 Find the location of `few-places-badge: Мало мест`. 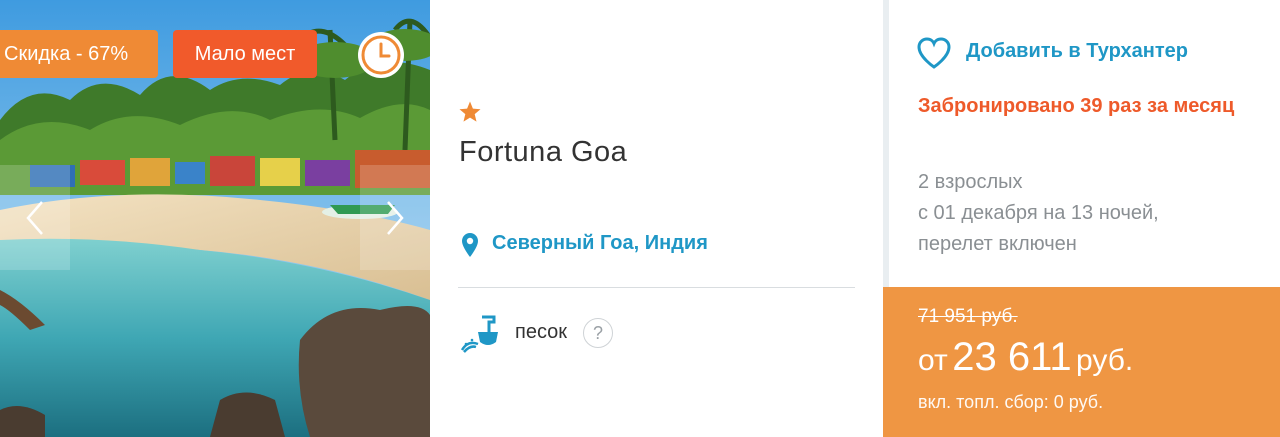

few-places-badge: Мало мест is located at coordinates (245, 54).